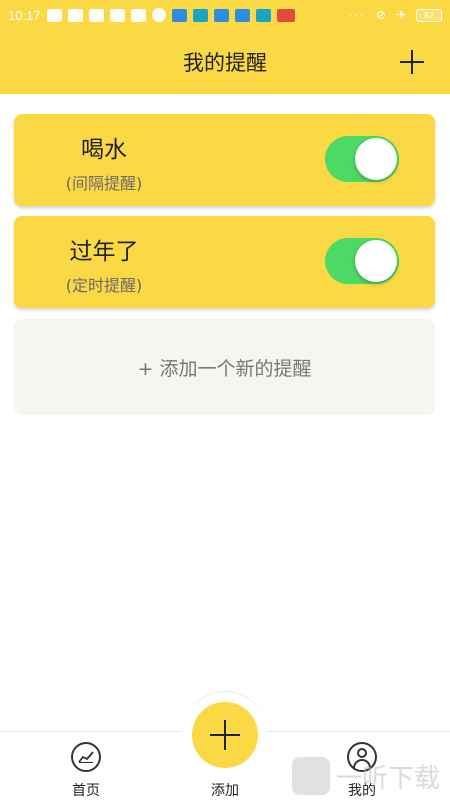  Describe the element at coordinates (104, 183) in the screenshot. I see `reminder-type: (间隔提醒)` at that location.